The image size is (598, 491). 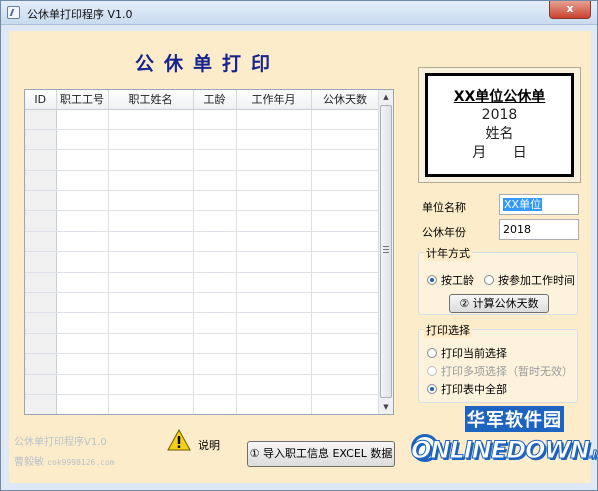 I want to click on column-header-seniority: 工龄, so click(x=215, y=100).